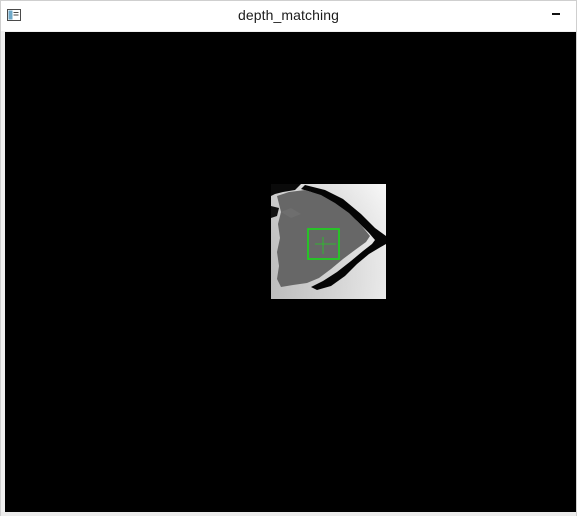  What do you see at coordinates (328, 241) in the screenshot?
I see `depth-patch` at bounding box center [328, 241].